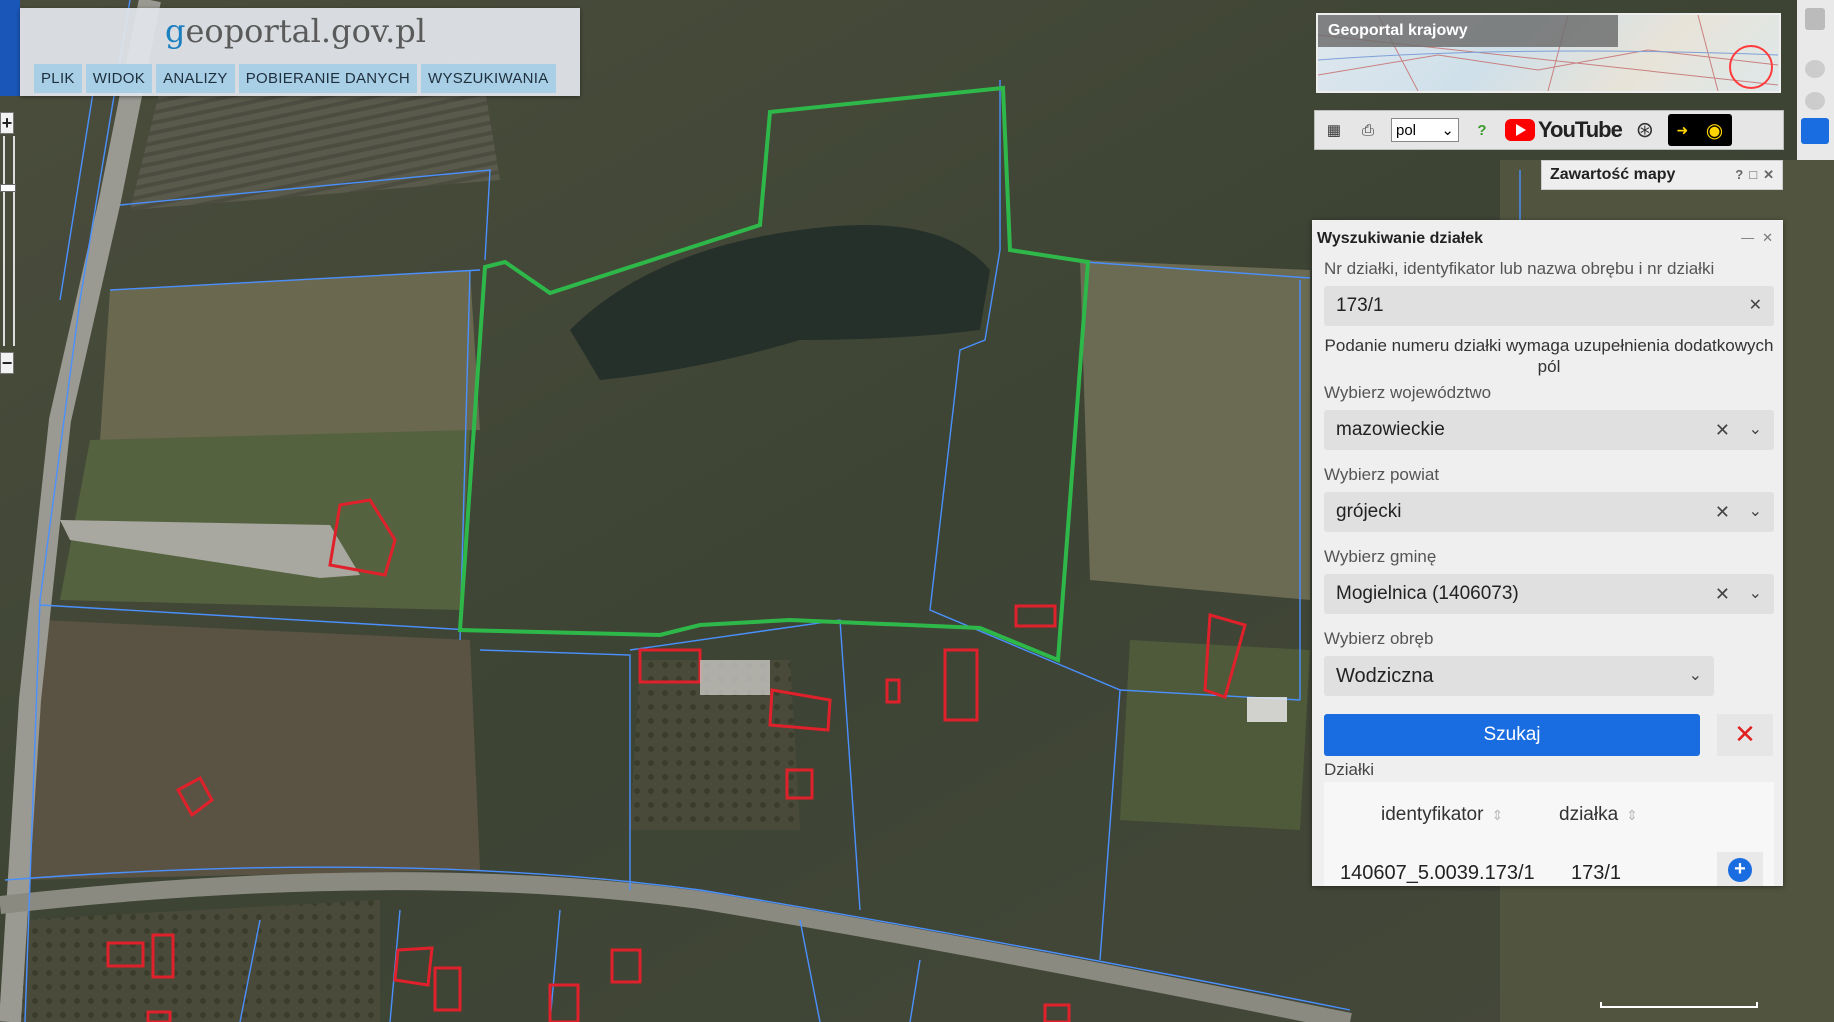 The width and height of the screenshot is (1834, 1022). What do you see at coordinates (1360, 305) in the screenshot?
I see `parcel-number-value: 173/1` at bounding box center [1360, 305].